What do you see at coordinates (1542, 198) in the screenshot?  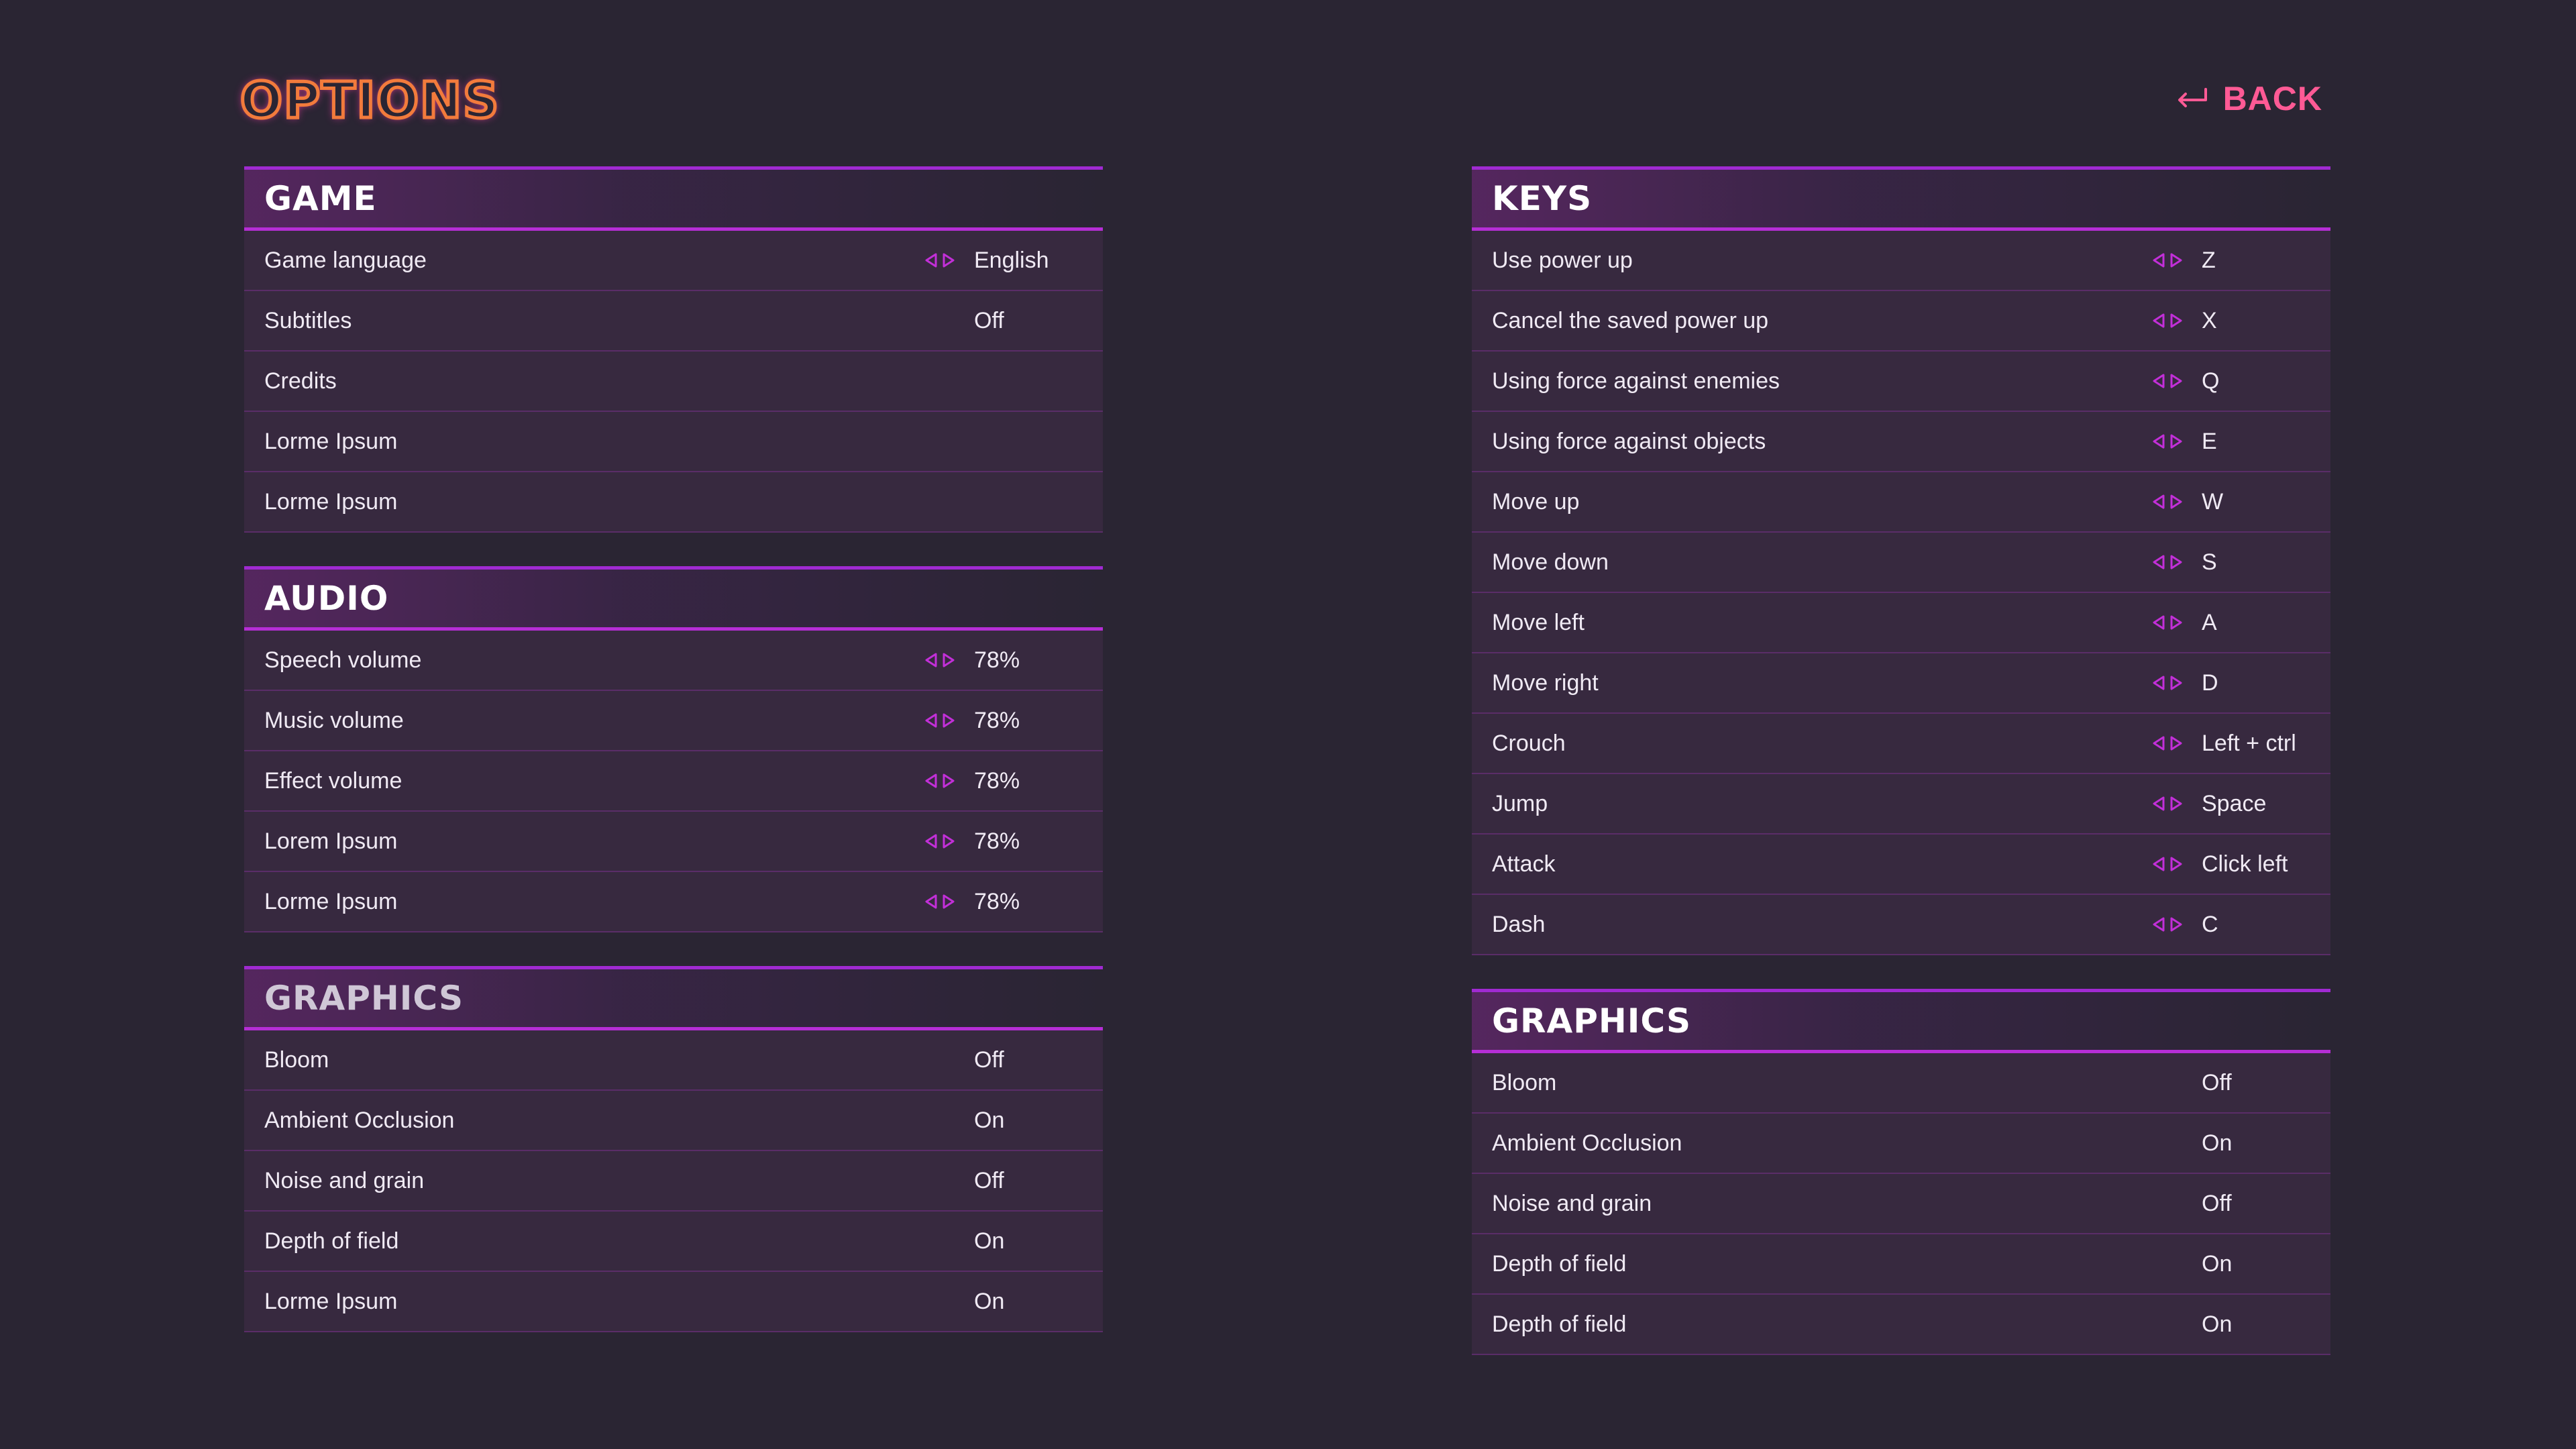 I see `keys-panel-title: KEYS` at bounding box center [1542, 198].